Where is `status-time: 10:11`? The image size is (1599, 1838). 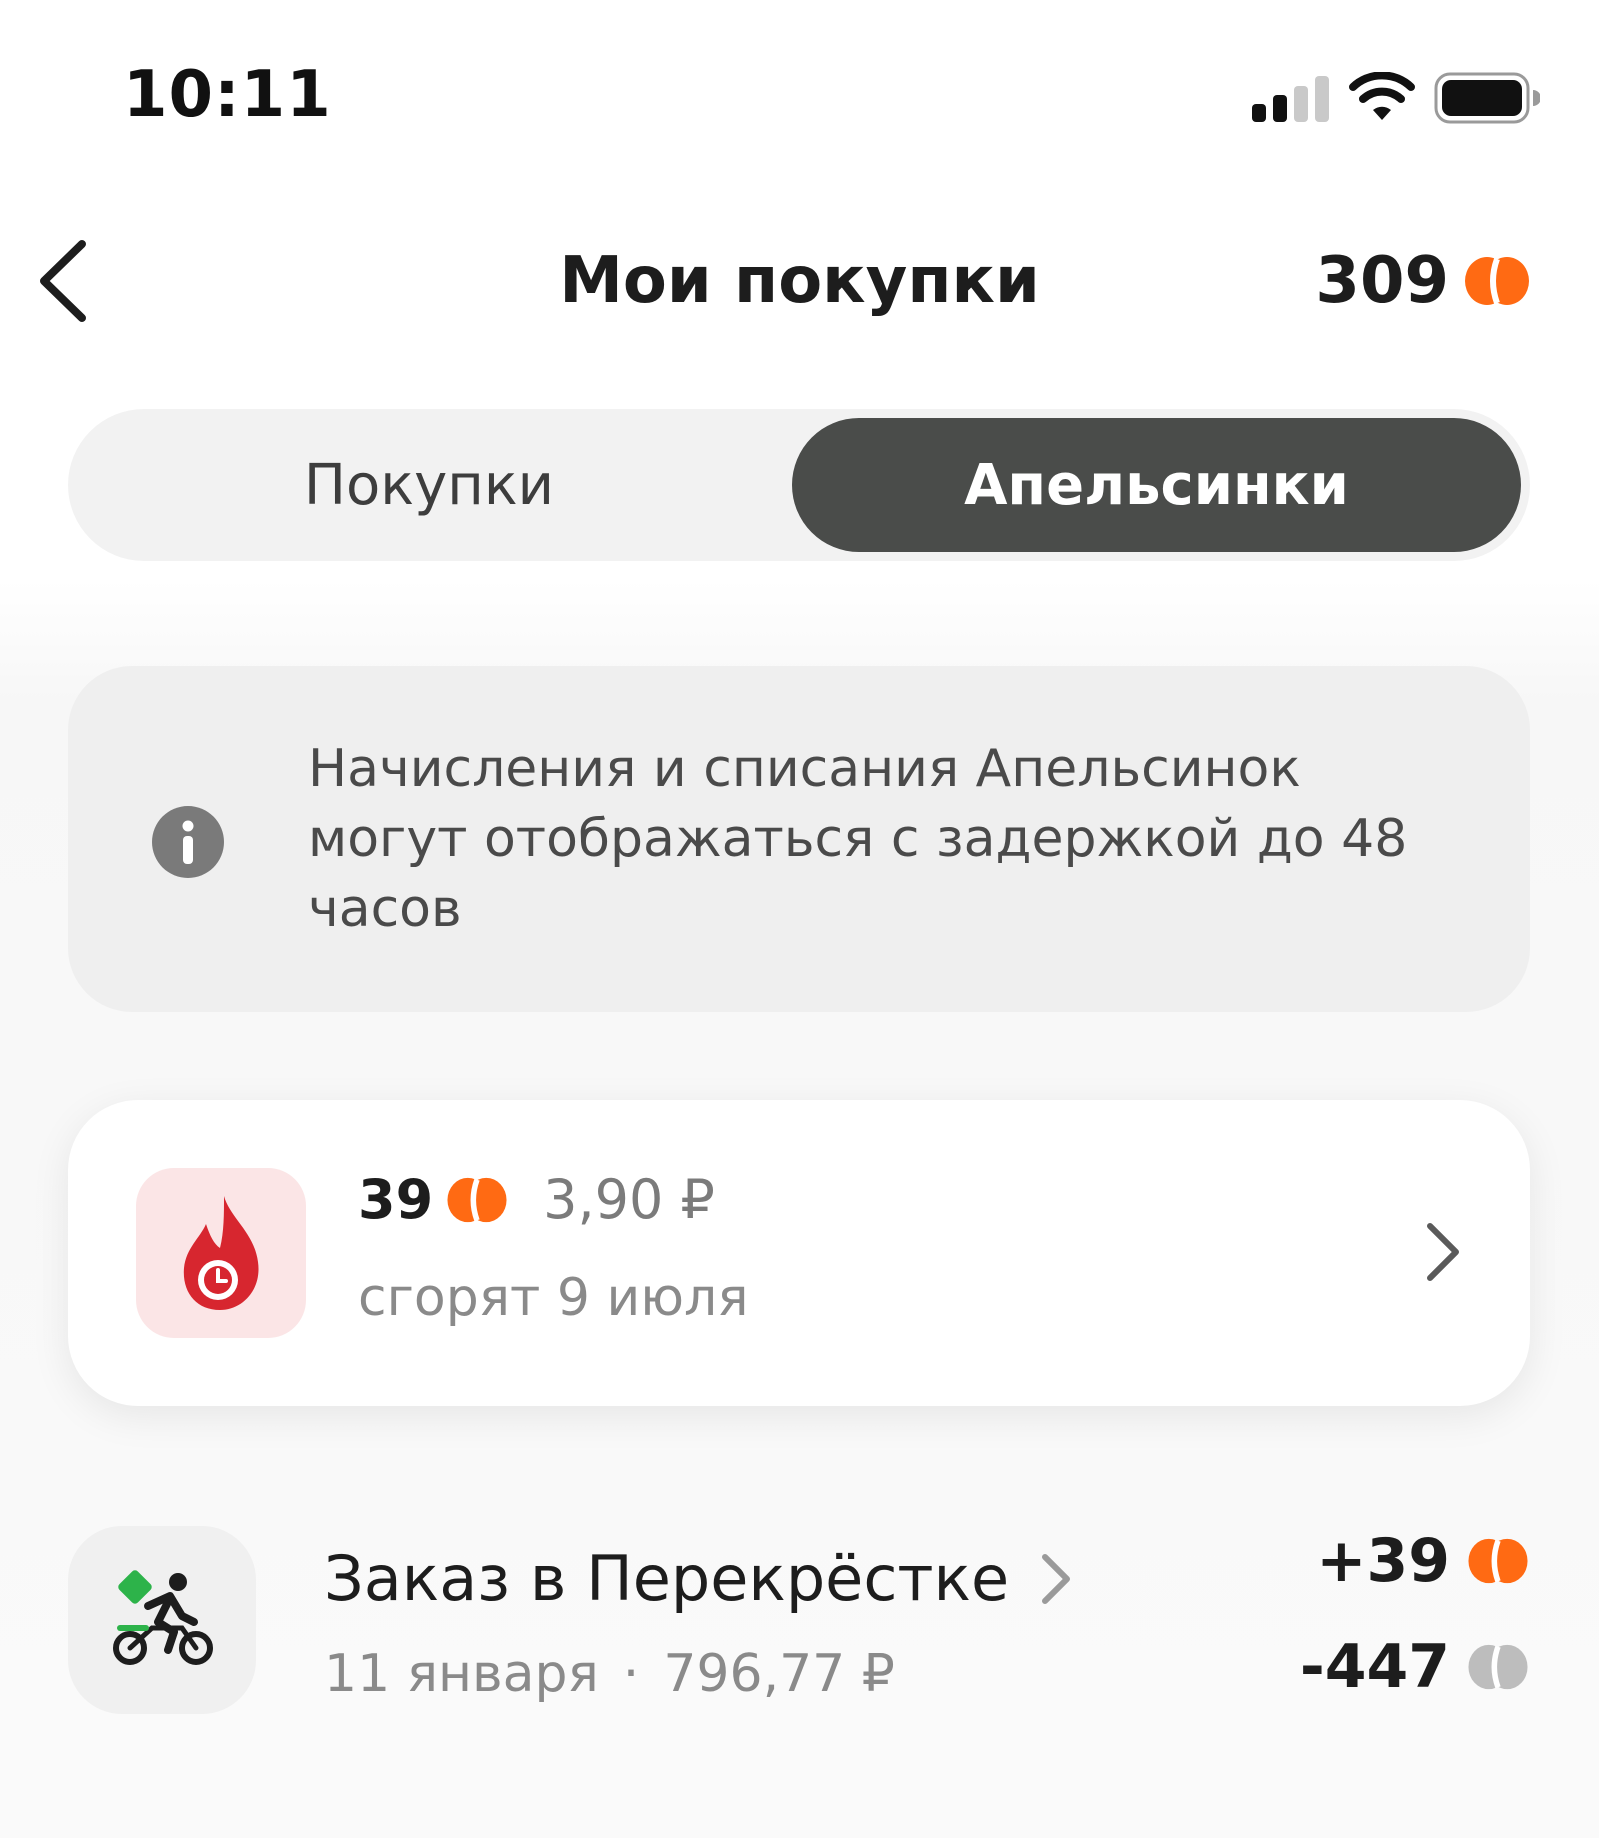 status-time: 10:11 is located at coordinates (227, 95).